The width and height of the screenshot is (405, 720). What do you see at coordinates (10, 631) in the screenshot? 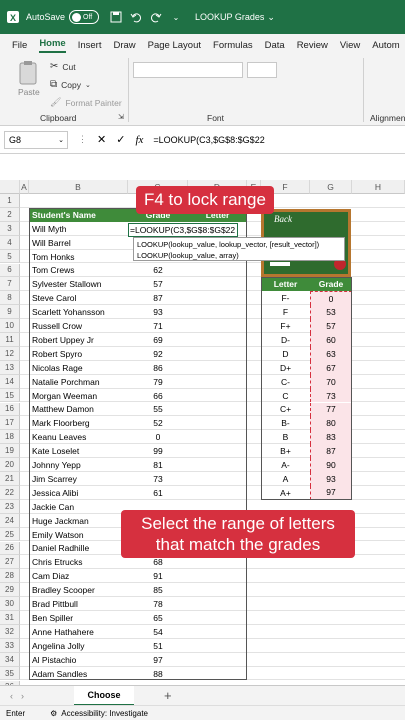
I see `row-header: 32` at bounding box center [10, 631].